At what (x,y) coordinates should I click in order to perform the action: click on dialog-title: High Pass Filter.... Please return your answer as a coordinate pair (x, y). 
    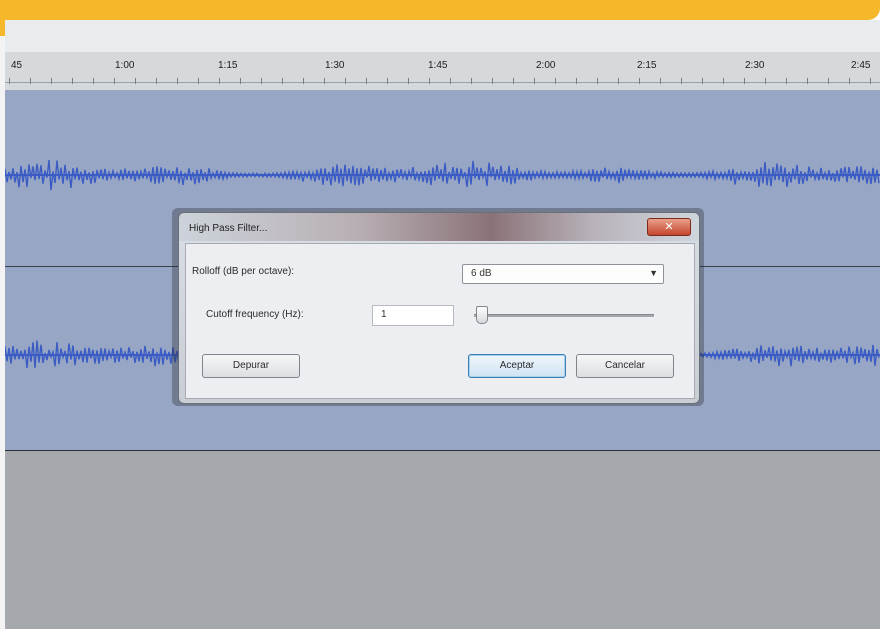
    Looking at the image, I should click on (228, 228).